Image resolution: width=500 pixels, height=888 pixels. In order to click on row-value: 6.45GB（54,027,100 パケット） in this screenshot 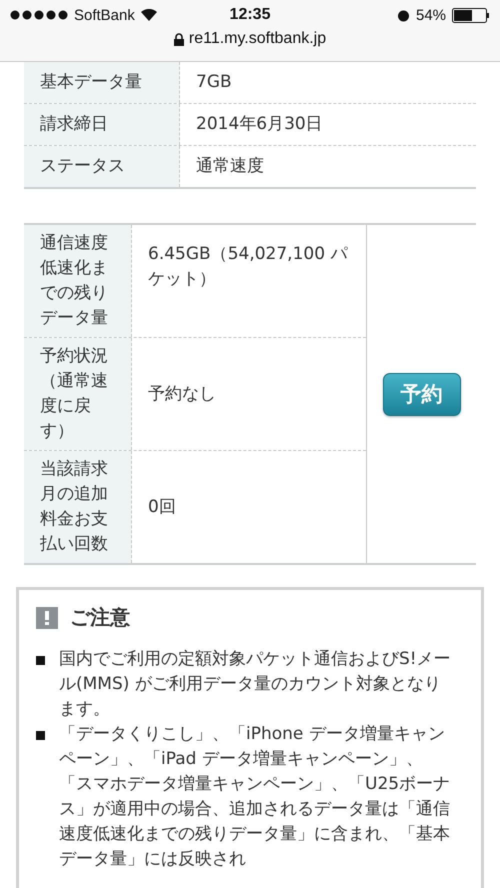, I will do `click(248, 267)`.